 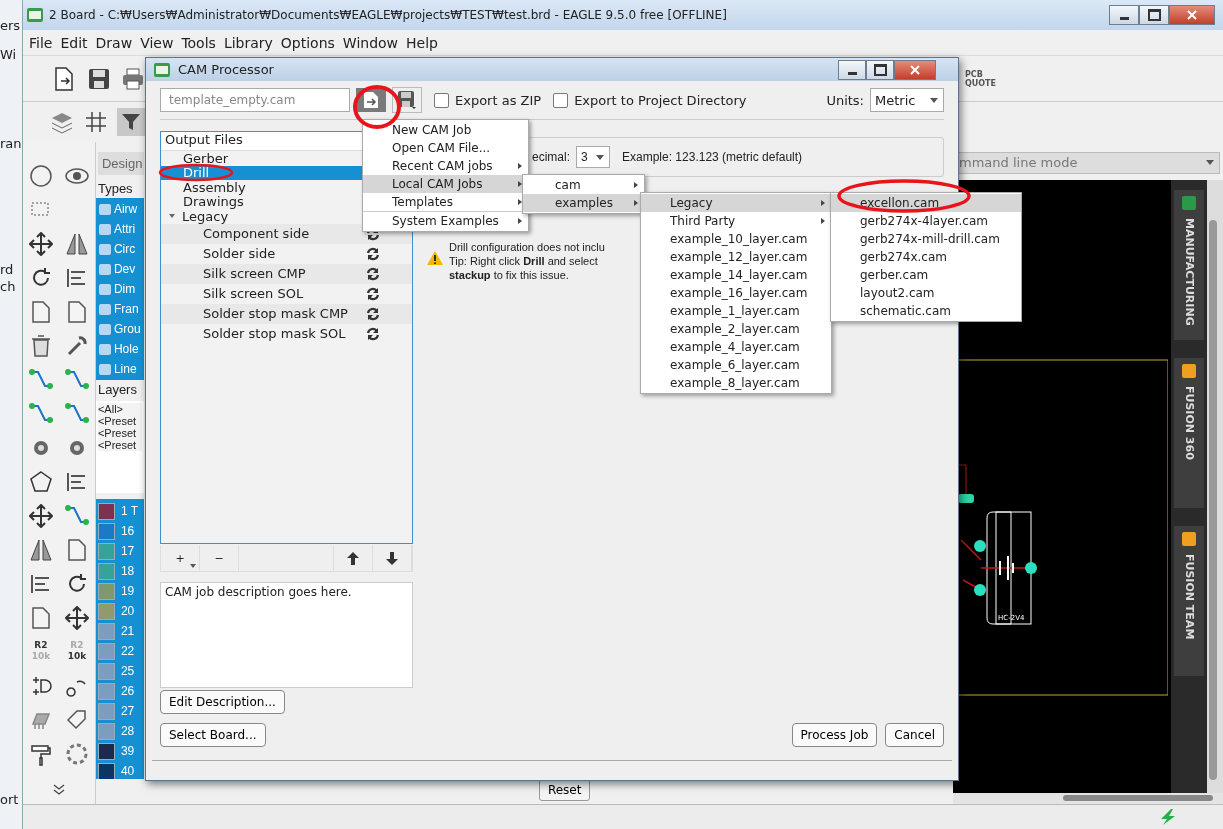 I want to click on description-field: CAM job description goes here., so click(x=286, y=635).